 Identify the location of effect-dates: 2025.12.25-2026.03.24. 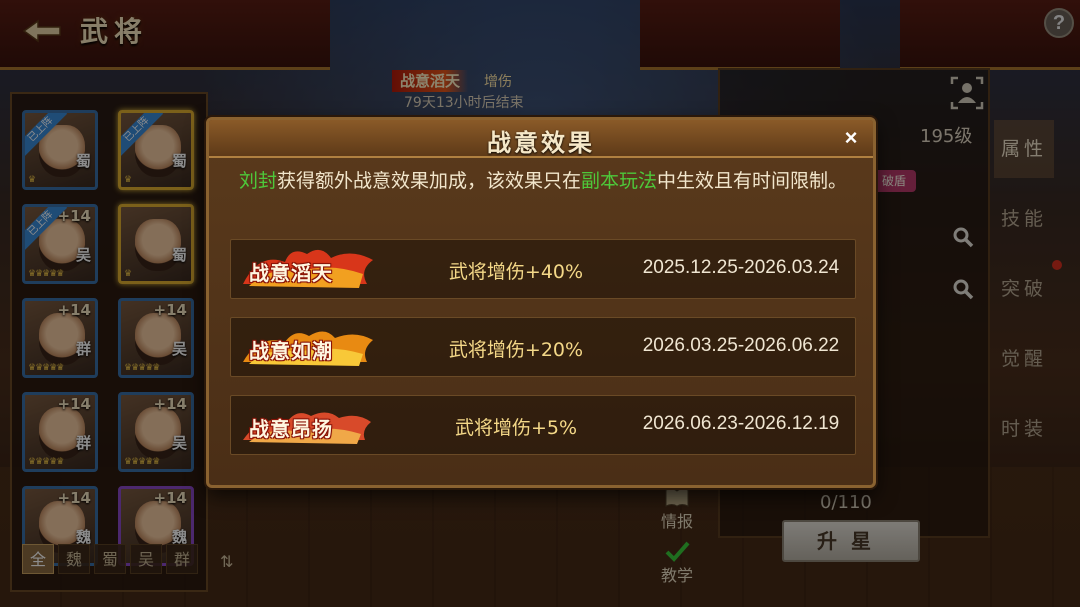
(741, 267).